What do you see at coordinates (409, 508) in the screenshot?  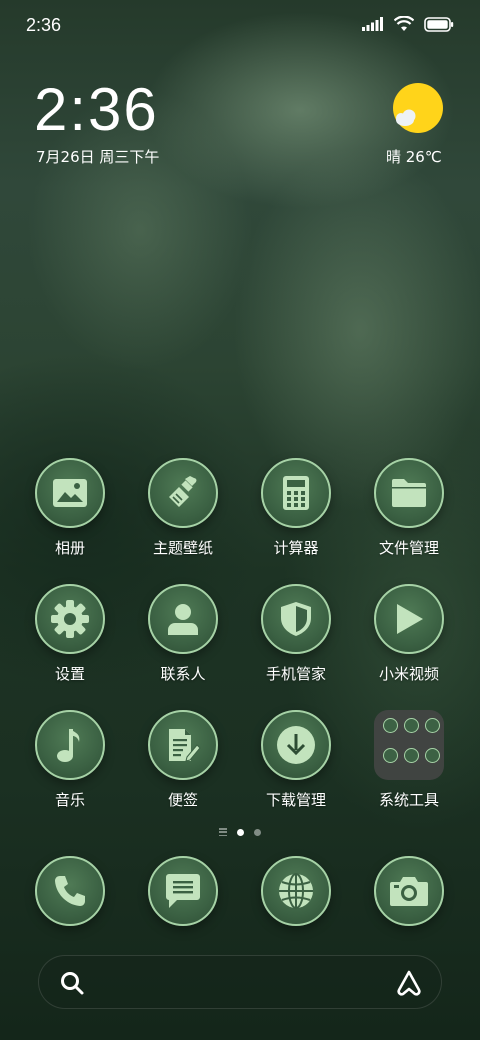 I see `app-file-manager: 文件管理` at bounding box center [409, 508].